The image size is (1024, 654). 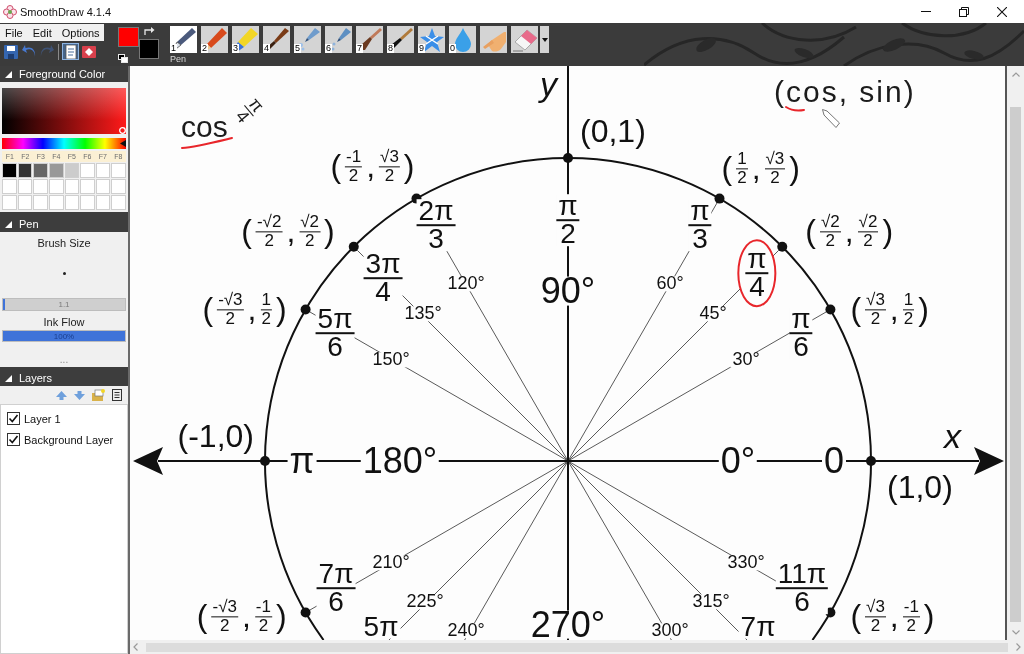 What do you see at coordinates (123, 143) in the screenshot?
I see `hue-marker-icon` at bounding box center [123, 143].